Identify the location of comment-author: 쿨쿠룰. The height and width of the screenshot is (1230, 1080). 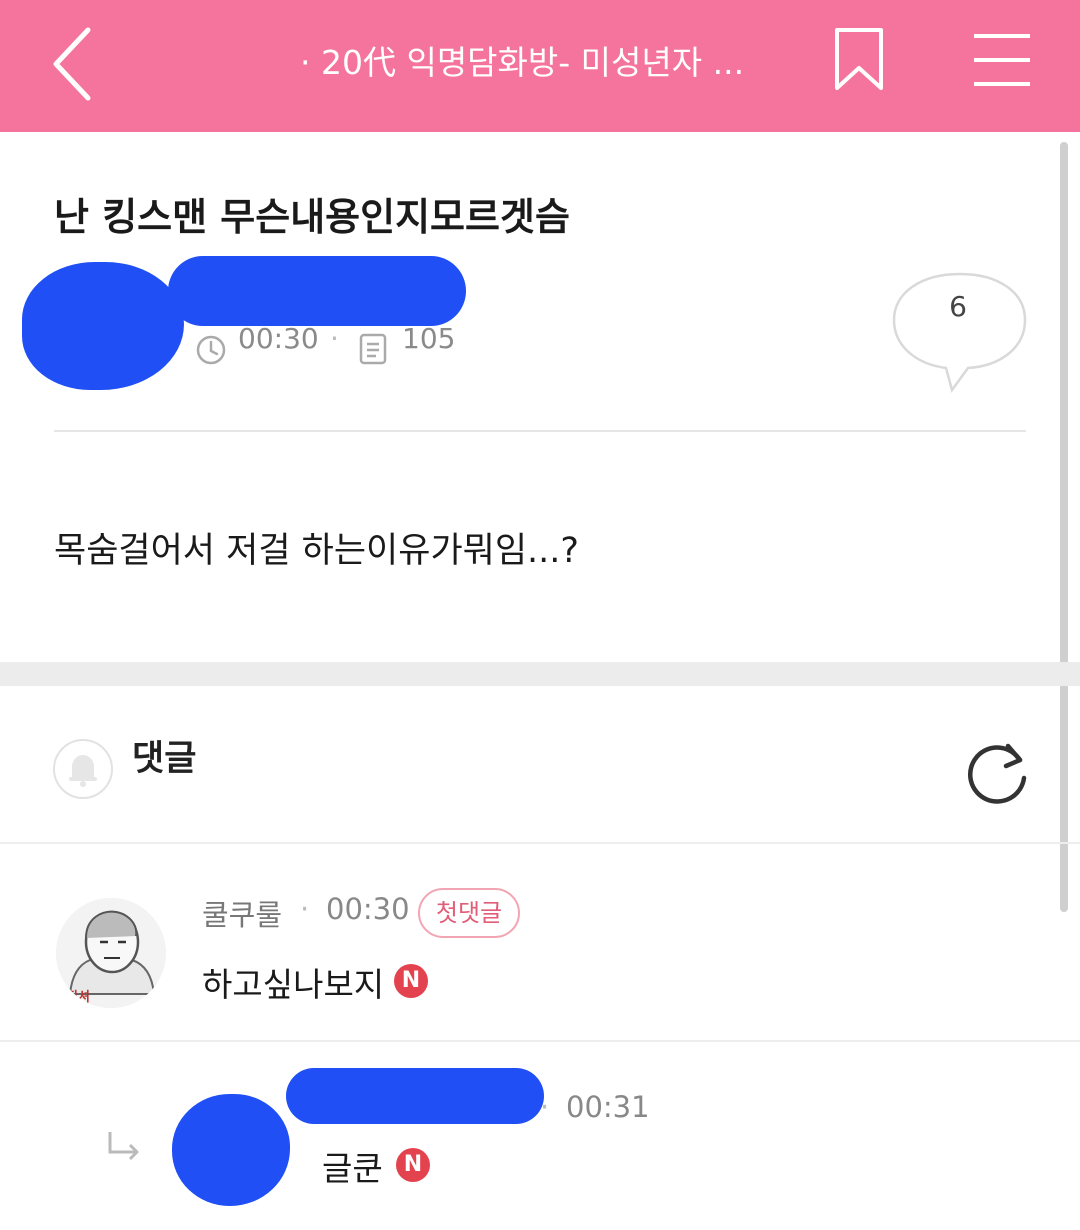
(242, 913).